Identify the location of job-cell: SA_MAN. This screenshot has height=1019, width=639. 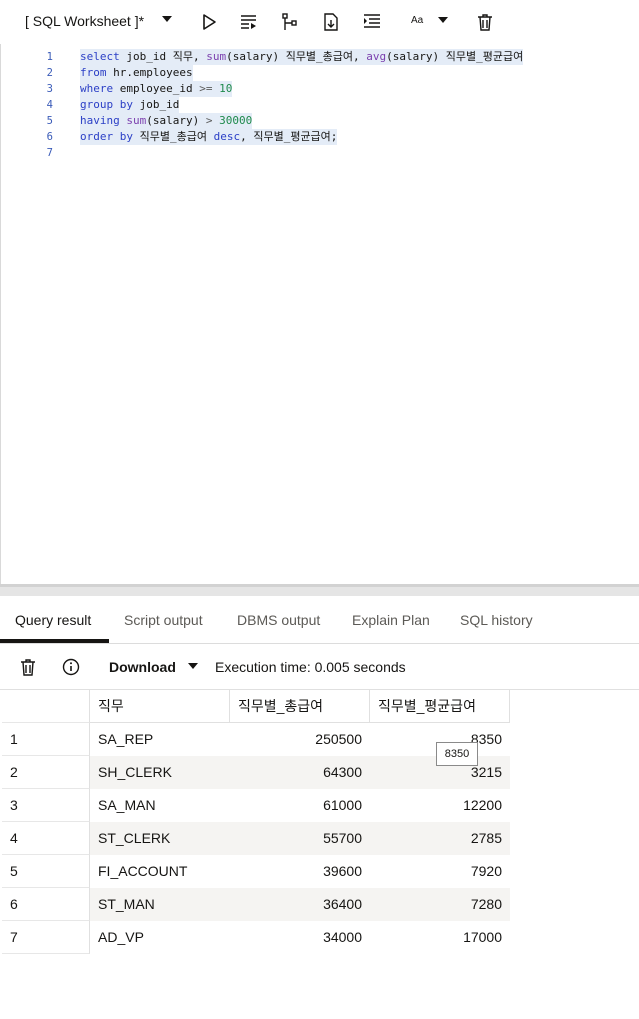
(160, 805).